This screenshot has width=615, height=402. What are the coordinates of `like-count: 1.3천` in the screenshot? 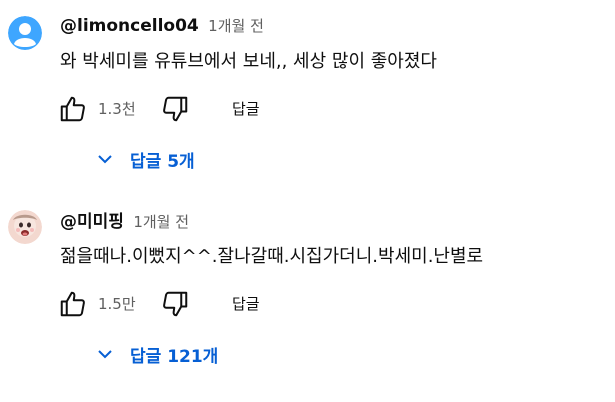 It's located at (117, 109).